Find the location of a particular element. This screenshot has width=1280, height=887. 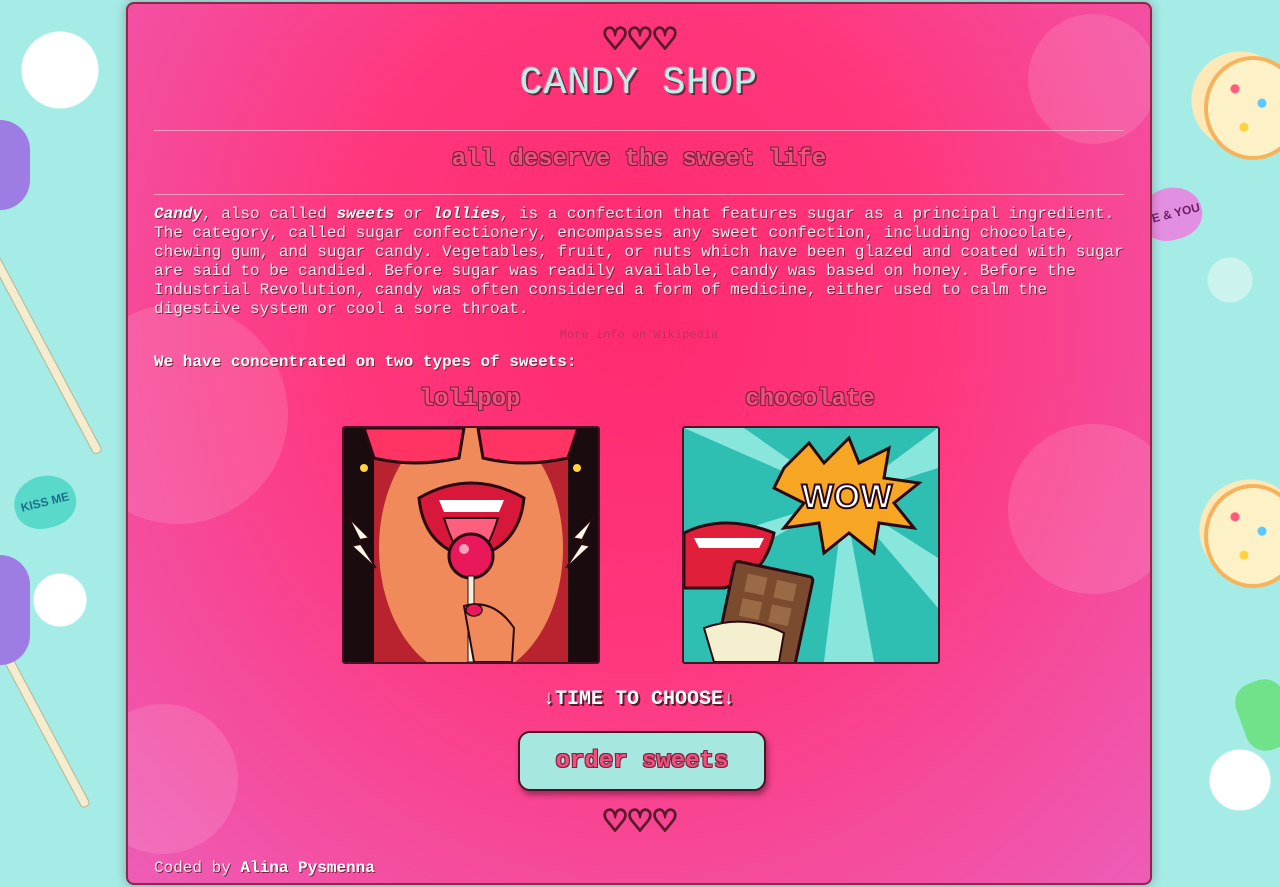

term-lollies: lollies is located at coordinates (466, 214).